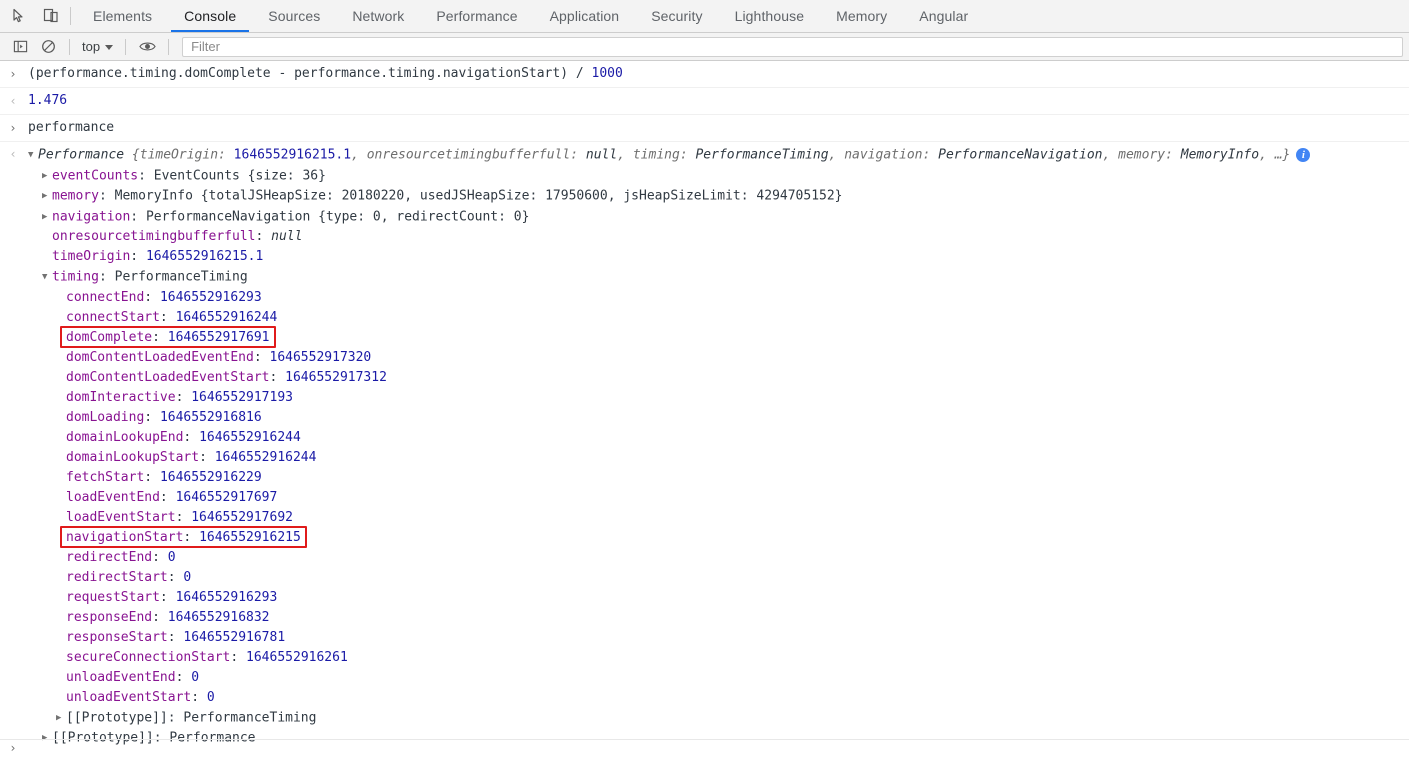 Image resolution: width=1409 pixels, height=758 pixels. What do you see at coordinates (51, 16) in the screenshot?
I see `device-toolbar-icon` at bounding box center [51, 16].